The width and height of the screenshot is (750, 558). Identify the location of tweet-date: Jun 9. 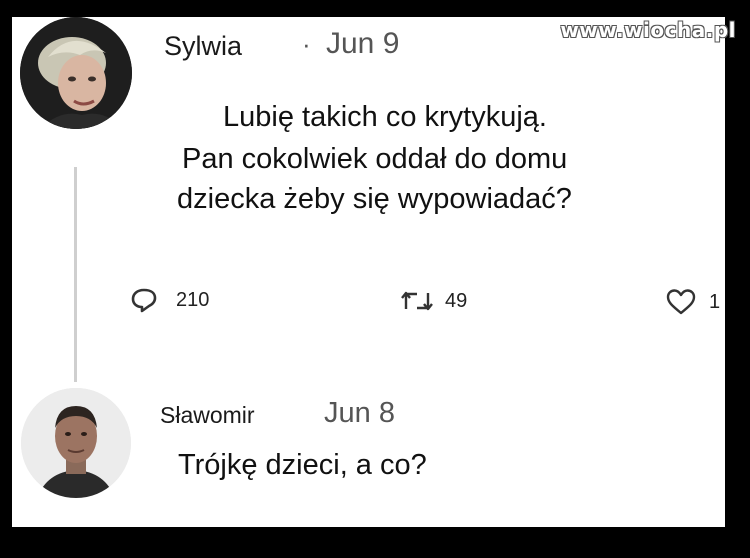
(362, 44).